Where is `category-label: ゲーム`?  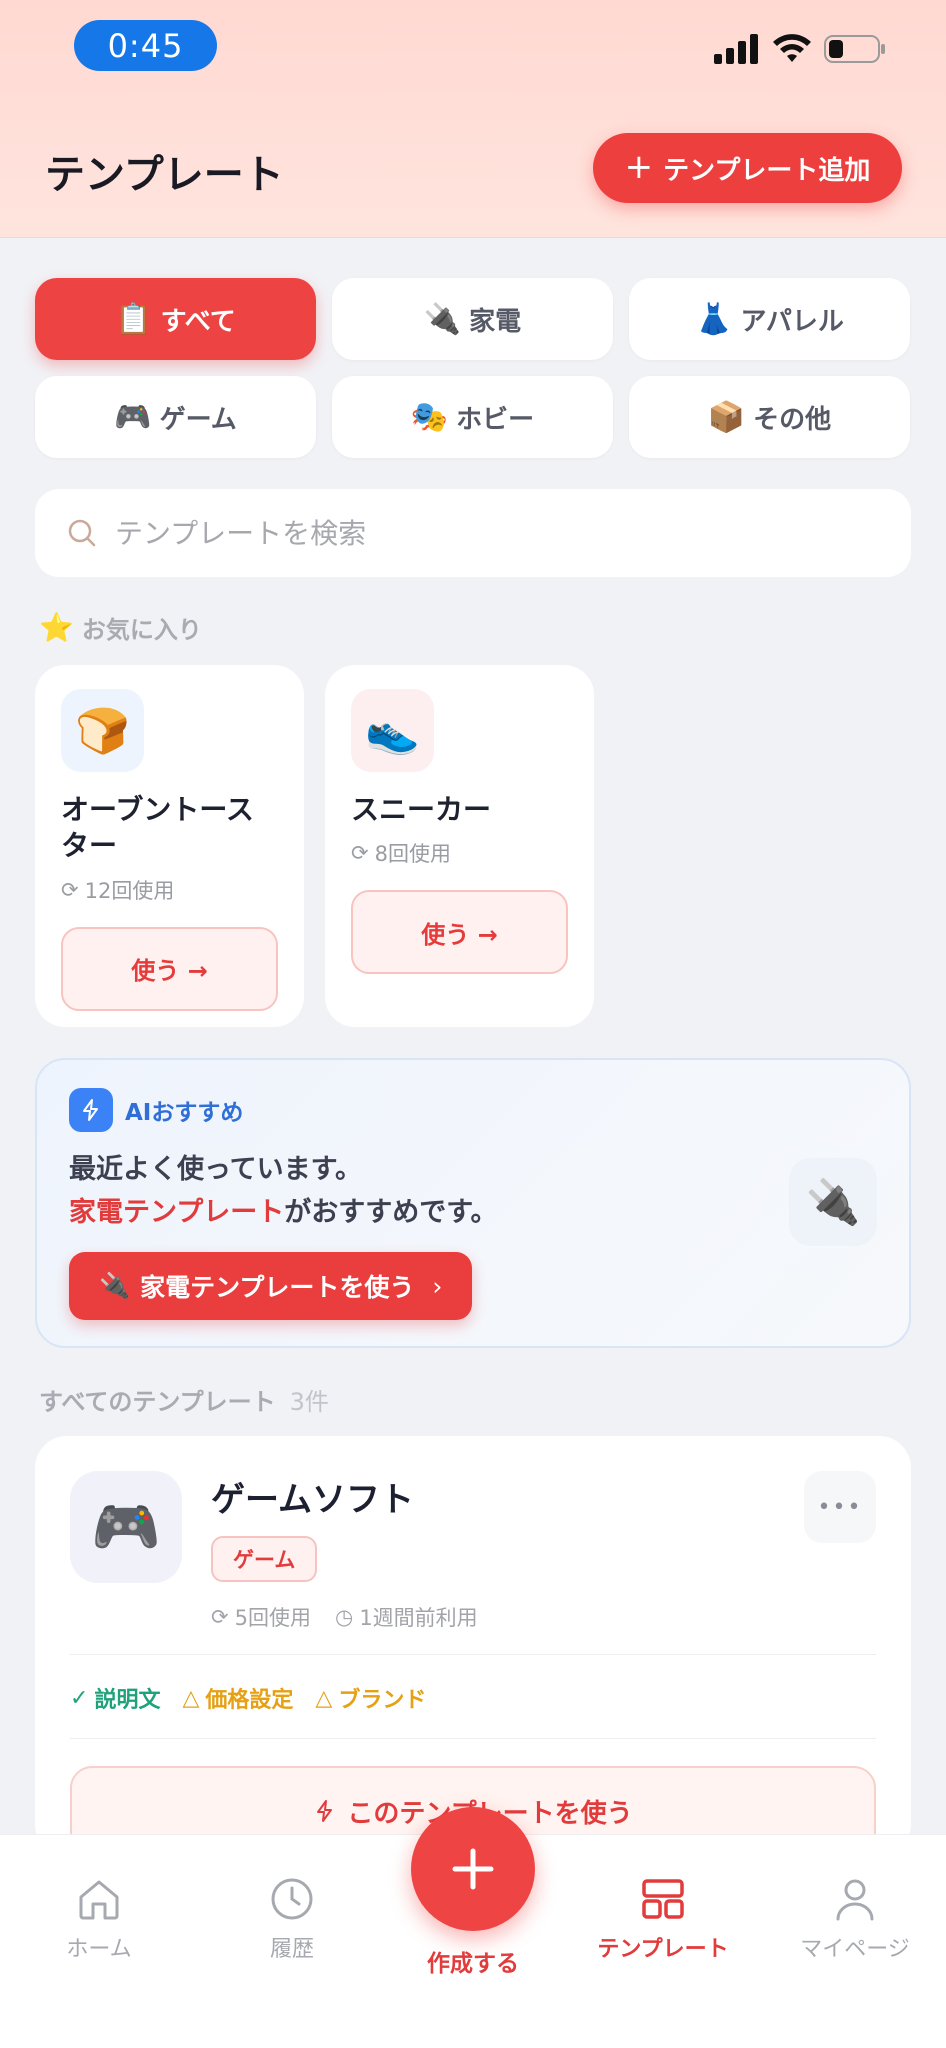
category-label: ゲーム is located at coordinates (198, 419).